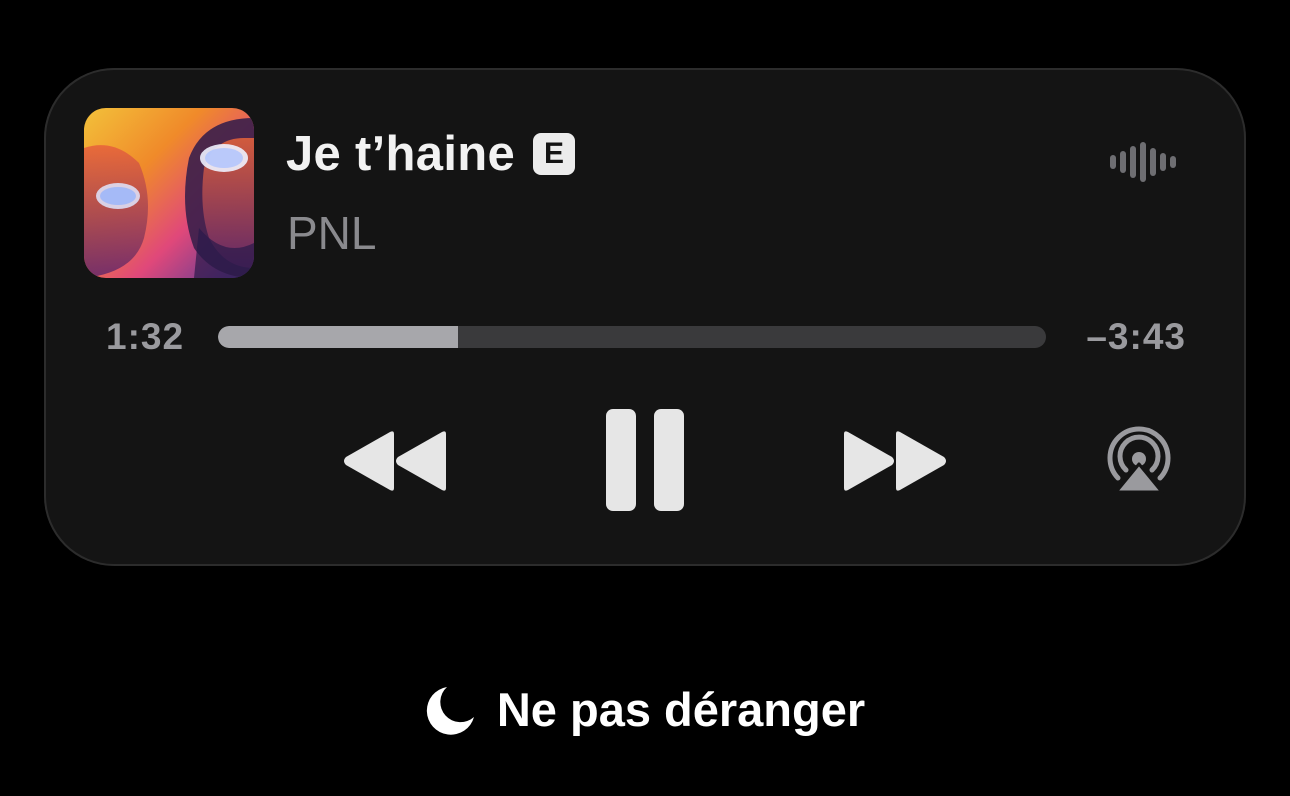 This screenshot has height=796, width=1290. Describe the element at coordinates (632, 337) in the screenshot. I see `progress-bar` at that location.